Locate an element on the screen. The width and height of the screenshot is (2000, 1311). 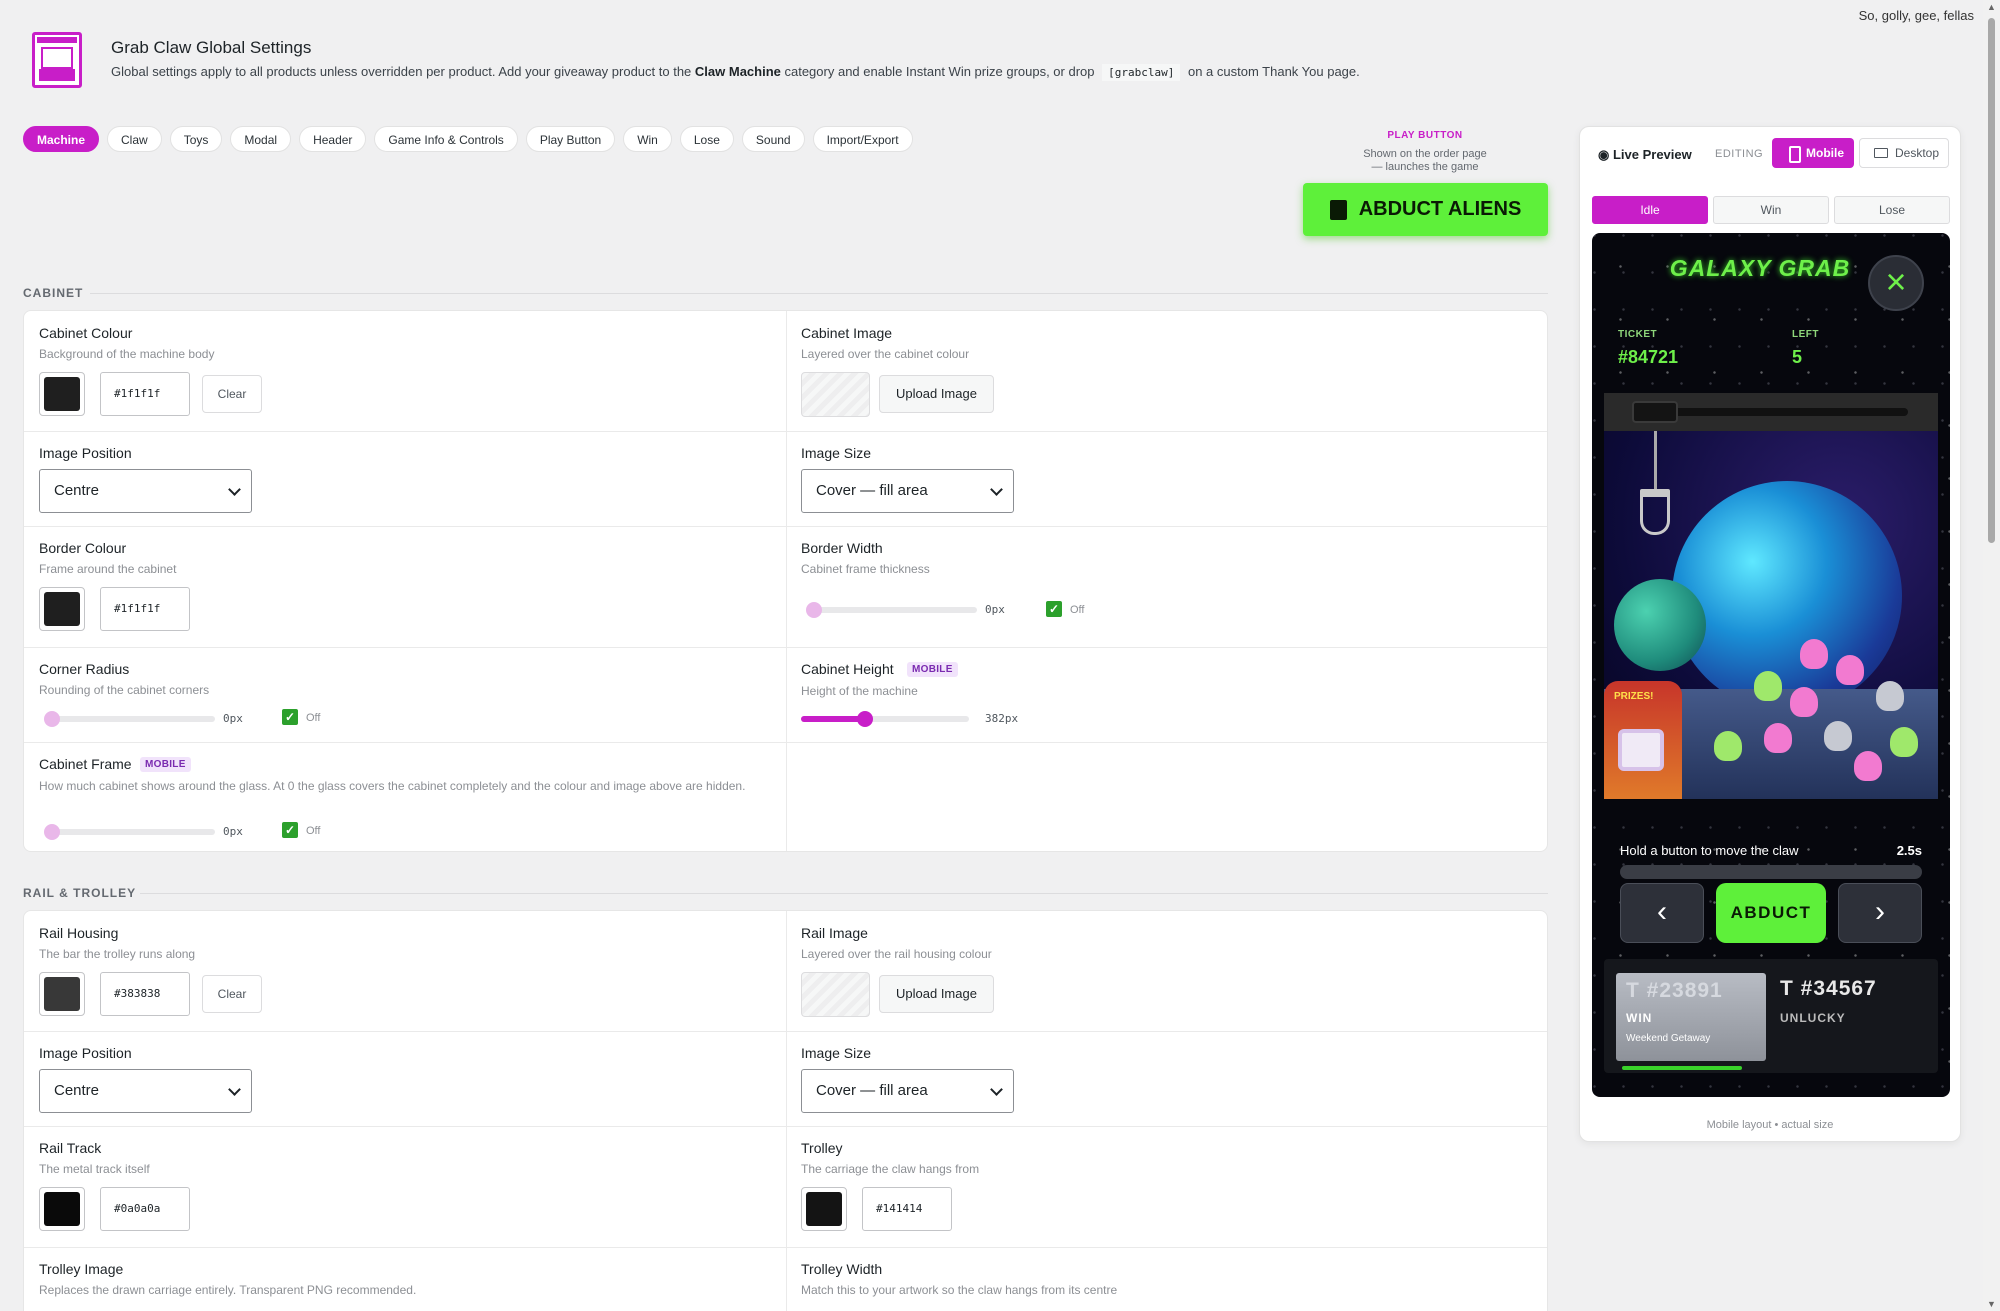
trolley-desc: The carriage the claw hangs from is located at coordinates (890, 1169).